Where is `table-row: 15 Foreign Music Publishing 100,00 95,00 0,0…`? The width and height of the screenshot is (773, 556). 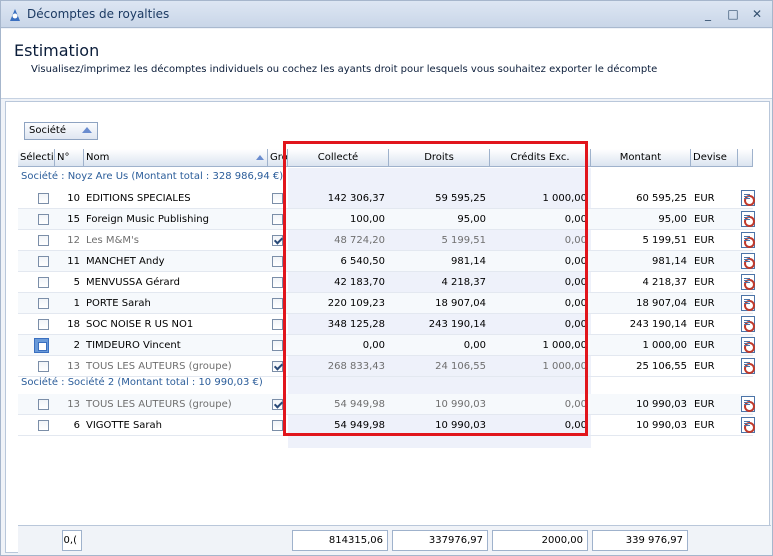 table-row: 15 Foreign Music Publishing 100,00 95,00 0,0… is located at coordinates (386, 219).